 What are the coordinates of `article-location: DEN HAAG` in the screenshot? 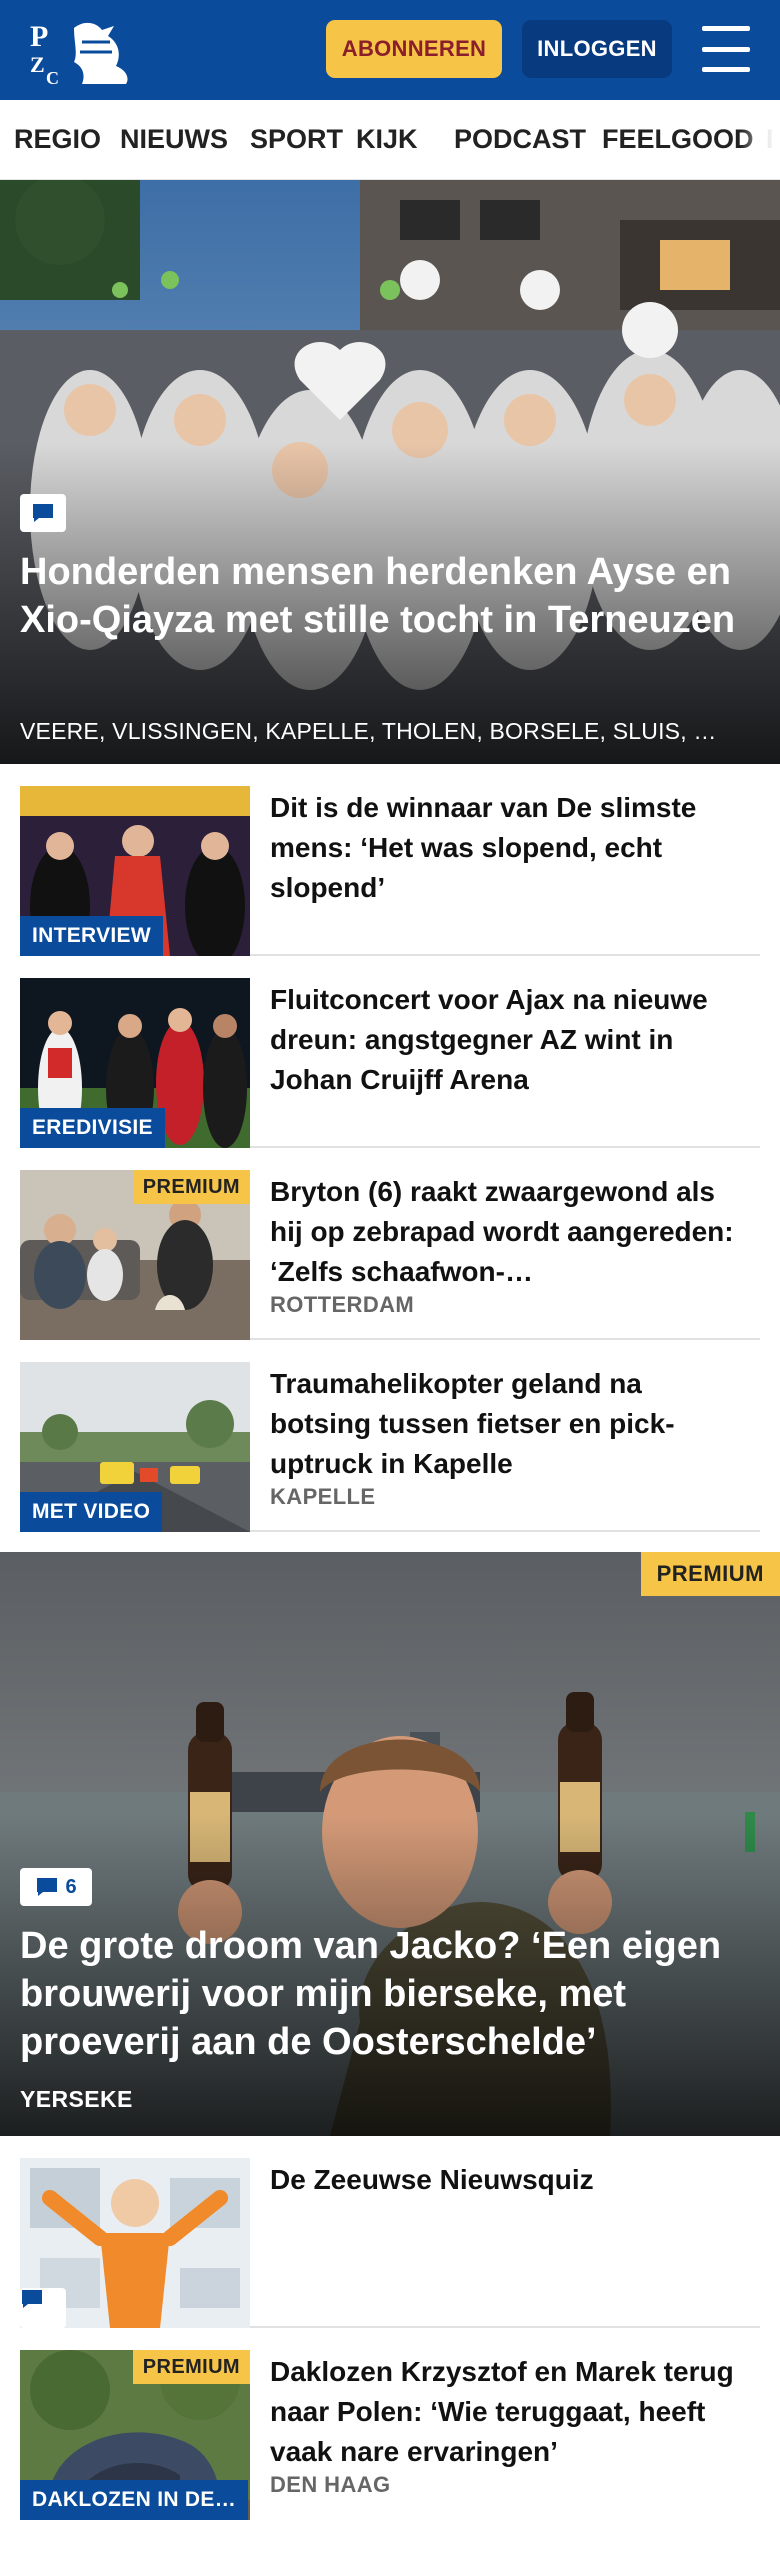 It's located at (330, 2484).